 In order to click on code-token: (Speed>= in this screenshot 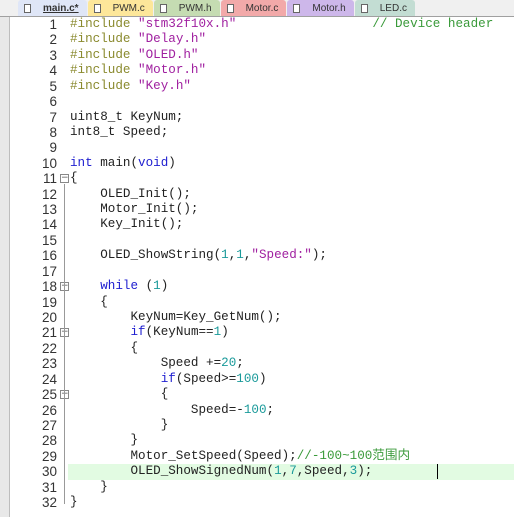, I will do `click(206, 378)`.